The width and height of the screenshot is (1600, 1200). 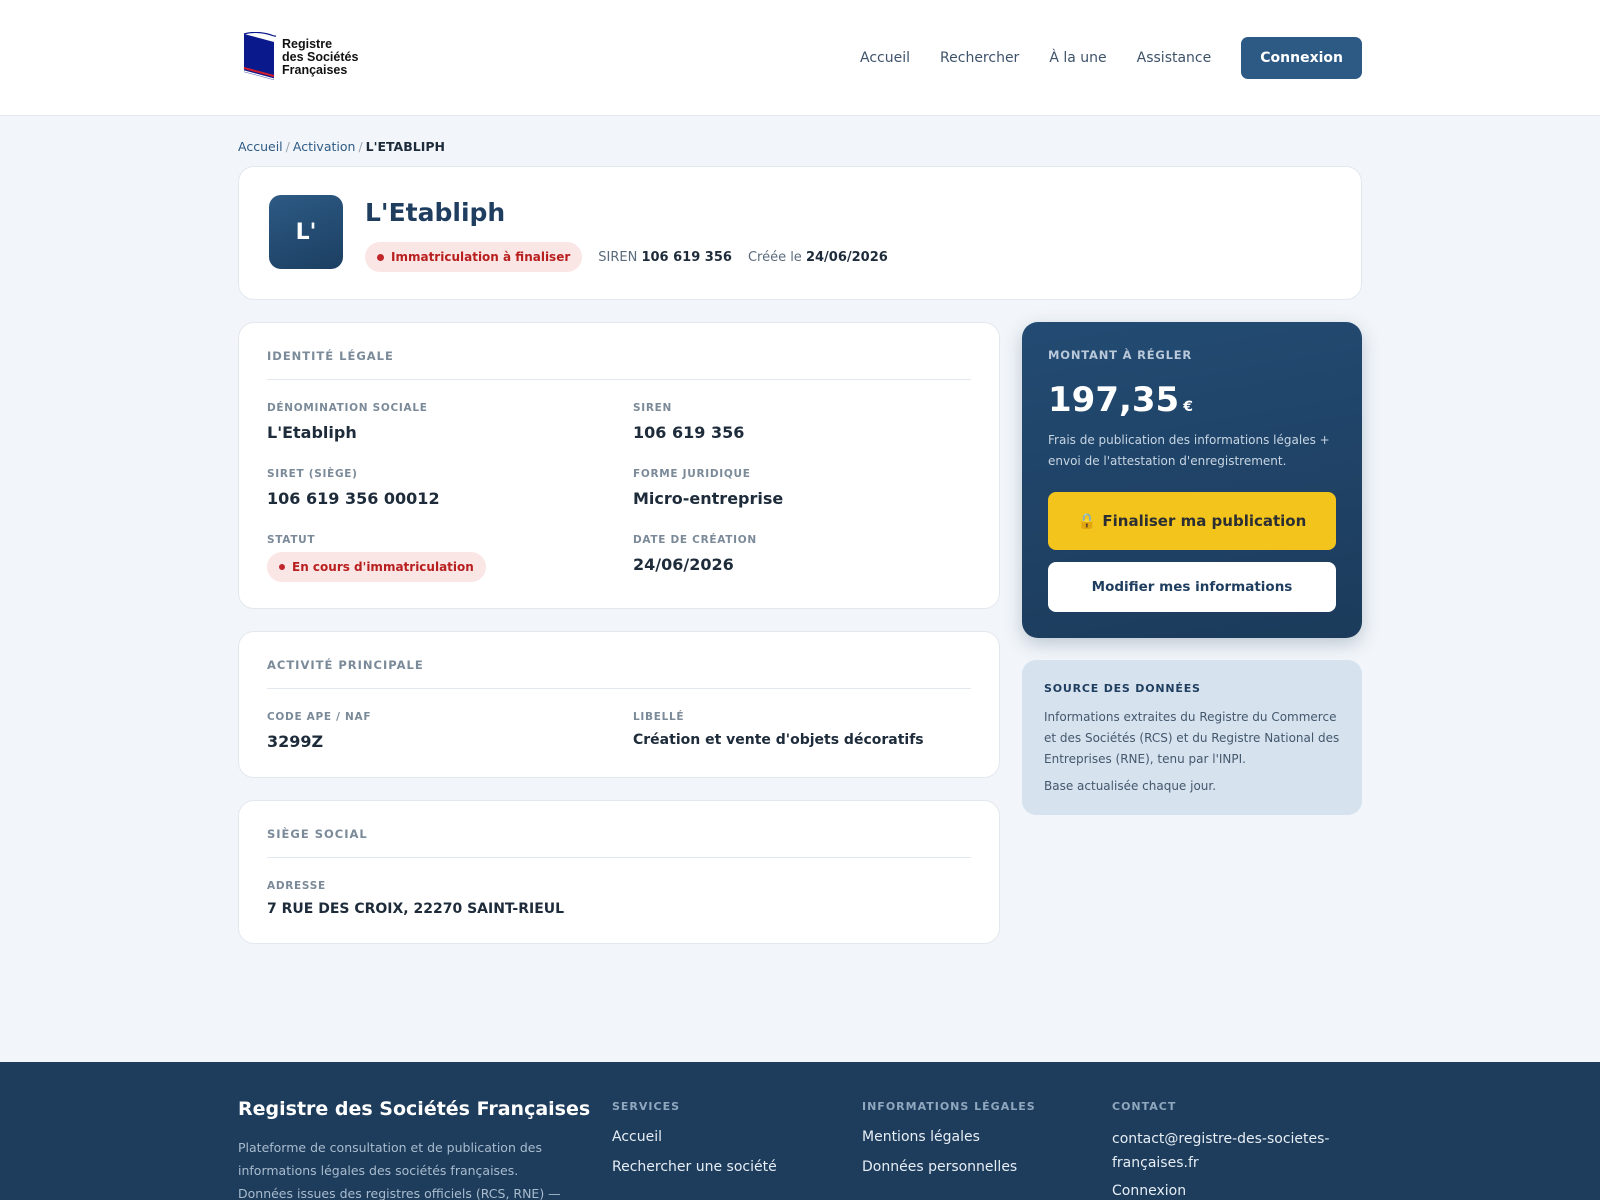 I want to click on field-value: Création et vente d'objets décoratifs, so click(x=778, y=740).